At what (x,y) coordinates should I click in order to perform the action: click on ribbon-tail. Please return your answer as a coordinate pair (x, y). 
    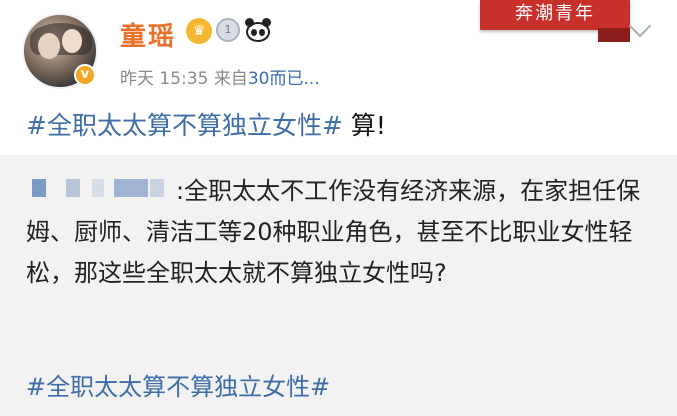
    Looking at the image, I should click on (614, 35).